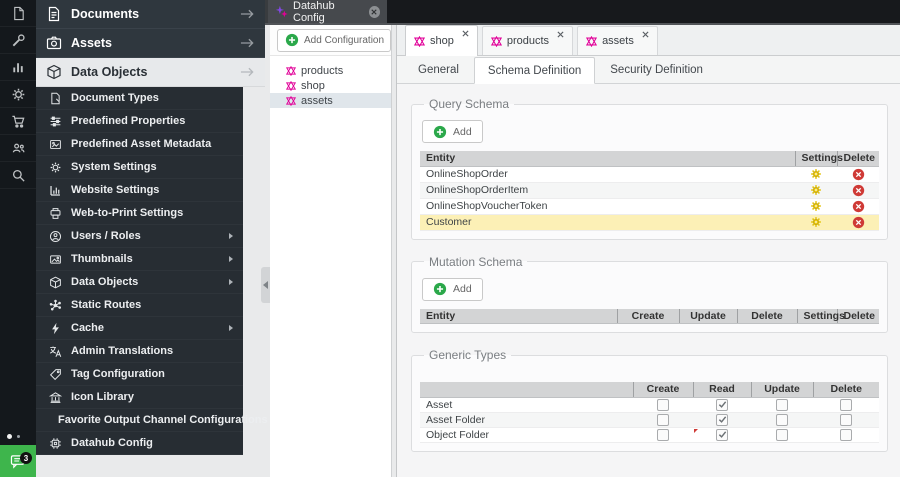 This screenshot has height=477, width=900. What do you see at coordinates (327, 12) in the screenshot?
I see `datahub-config-window-tab: Datahub Config` at bounding box center [327, 12].